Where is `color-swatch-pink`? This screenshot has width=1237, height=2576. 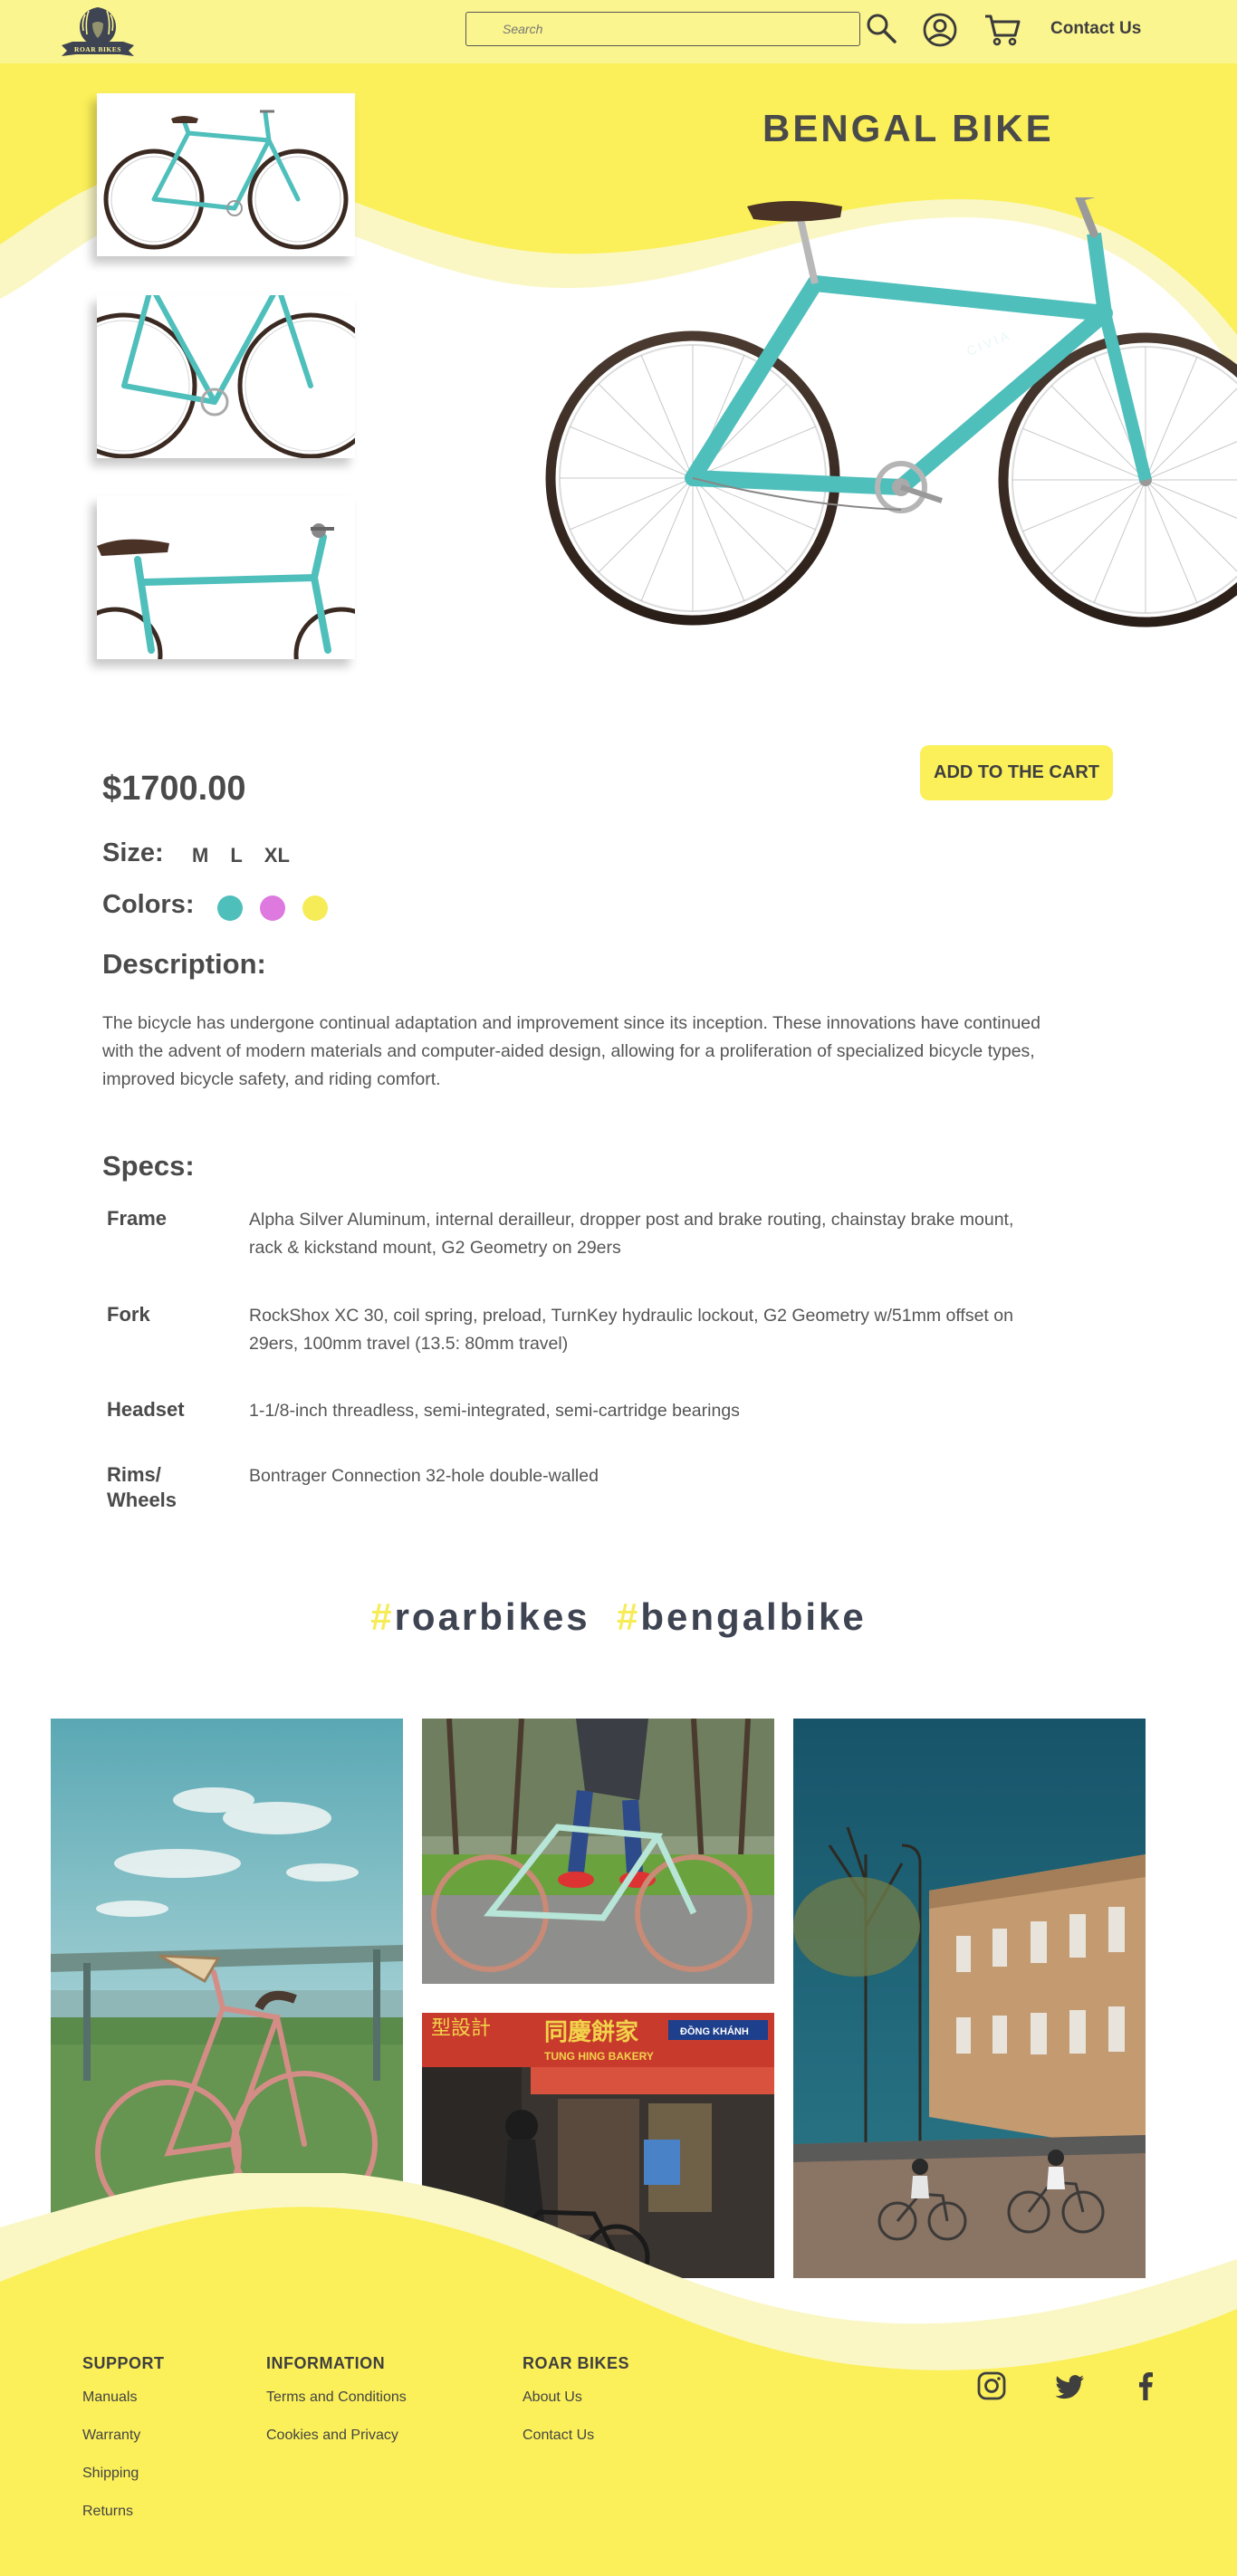
color-swatch-pink is located at coordinates (273, 908).